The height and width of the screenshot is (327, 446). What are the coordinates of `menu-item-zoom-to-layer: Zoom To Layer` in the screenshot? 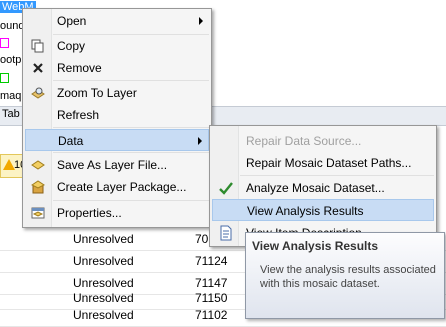 It's located at (117, 93).